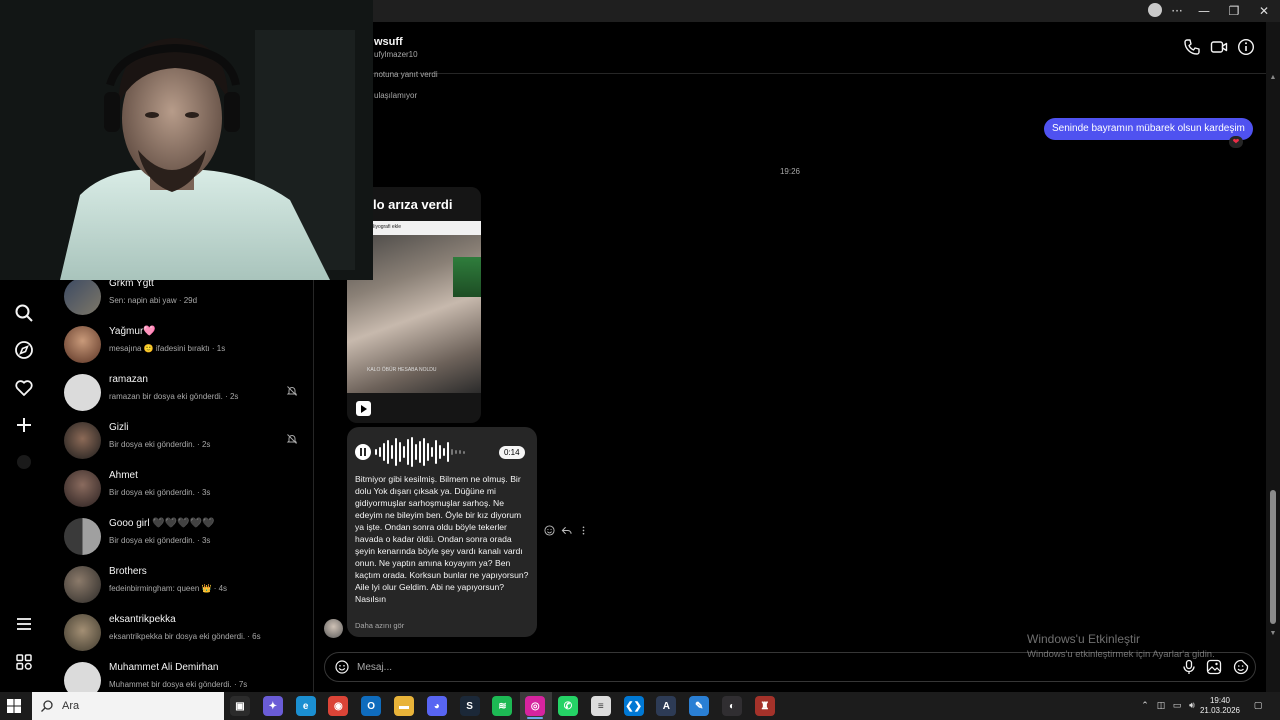 Image resolution: width=1280 pixels, height=720 pixels. Describe the element at coordinates (1214, 667) in the screenshot. I see `image-upload-icon` at that location.